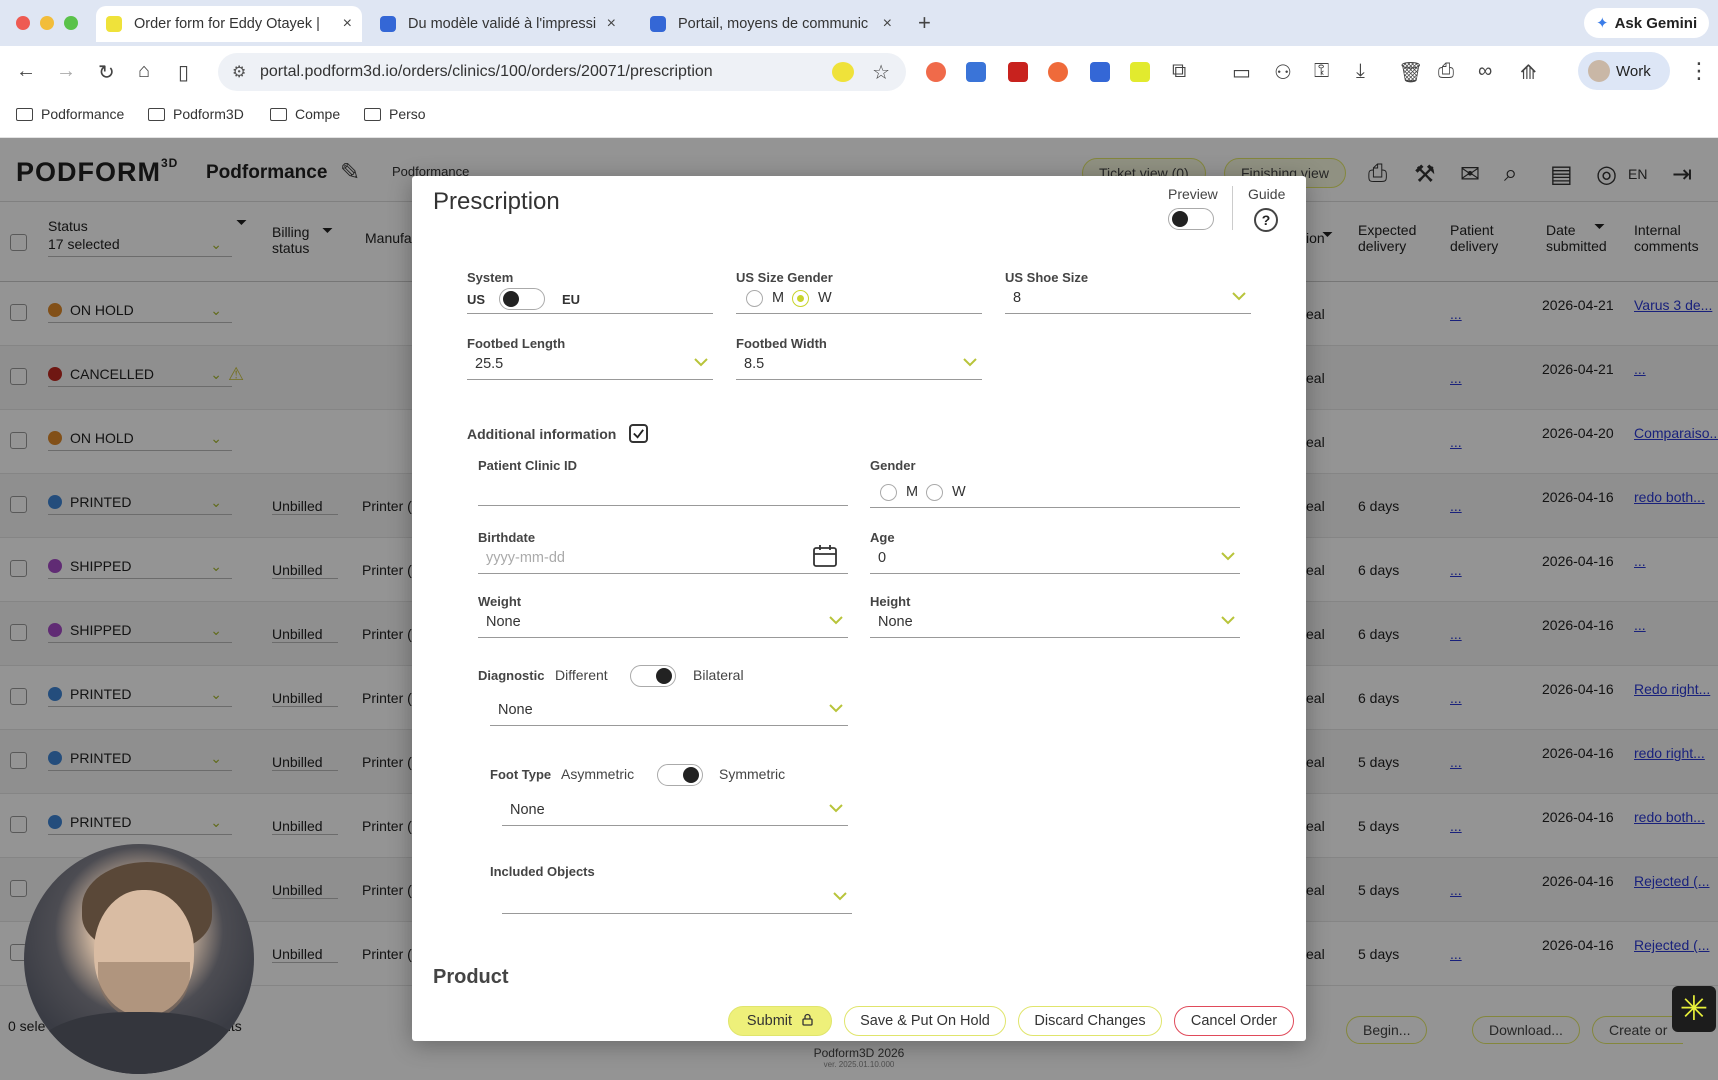 The height and width of the screenshot is (1080, 1718). I want to click on forward-icon: →, so click(66, 71).